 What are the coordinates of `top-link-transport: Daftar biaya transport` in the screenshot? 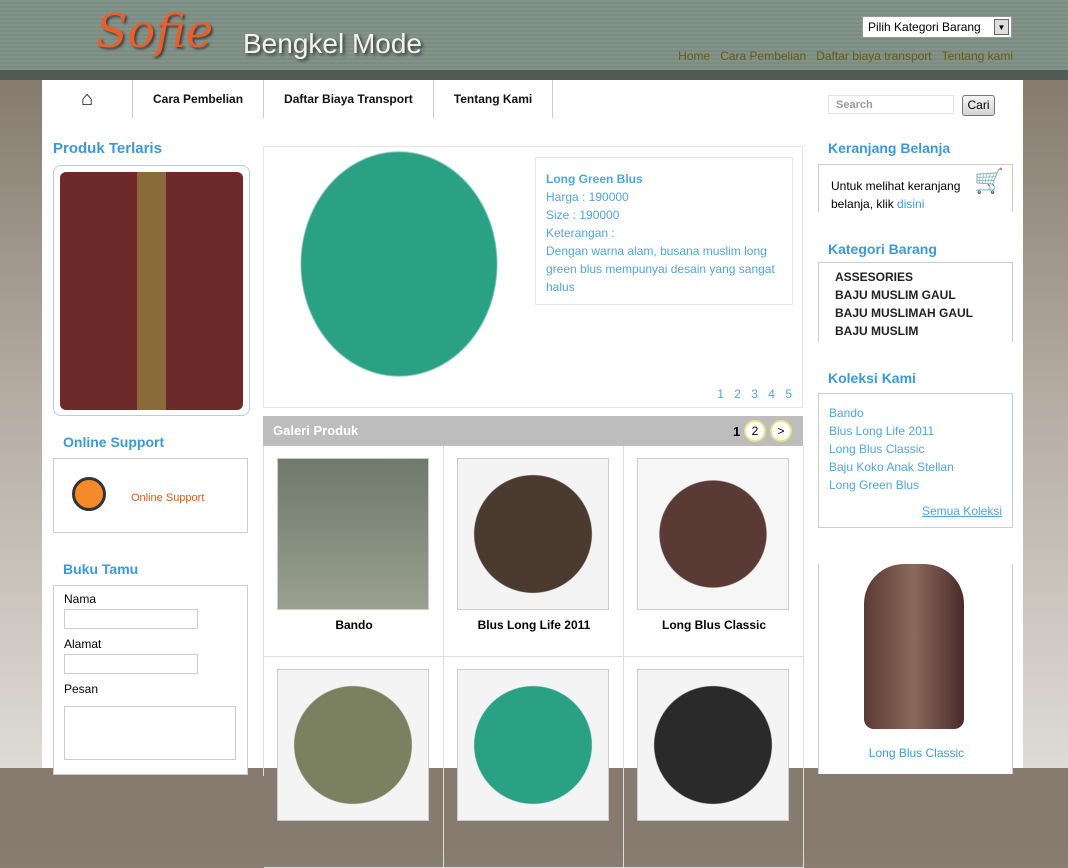 It's located at (873, 56).